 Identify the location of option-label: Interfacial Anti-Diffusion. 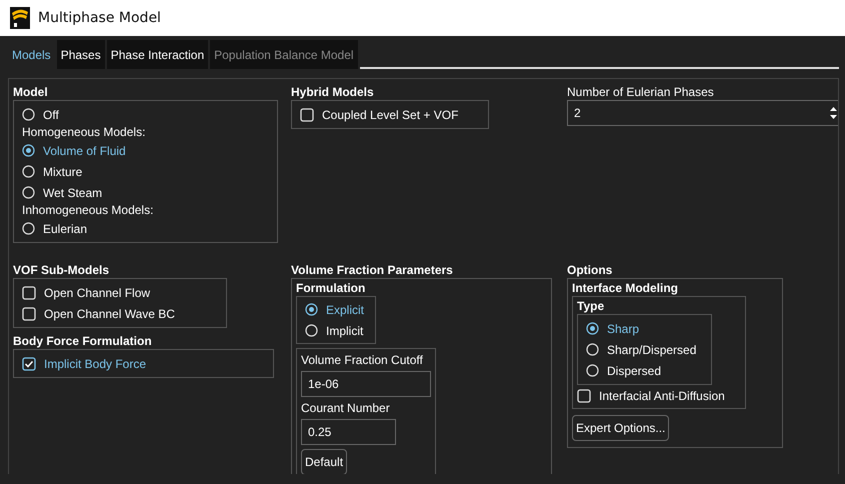
(662, 395).